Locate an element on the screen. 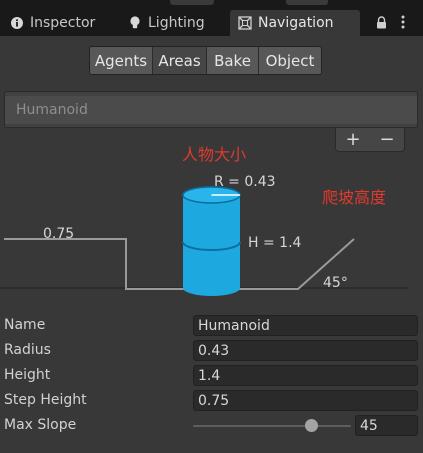 The image size is (423, 453). slope-angle-label: 45° is located at coordinates (335, 283).